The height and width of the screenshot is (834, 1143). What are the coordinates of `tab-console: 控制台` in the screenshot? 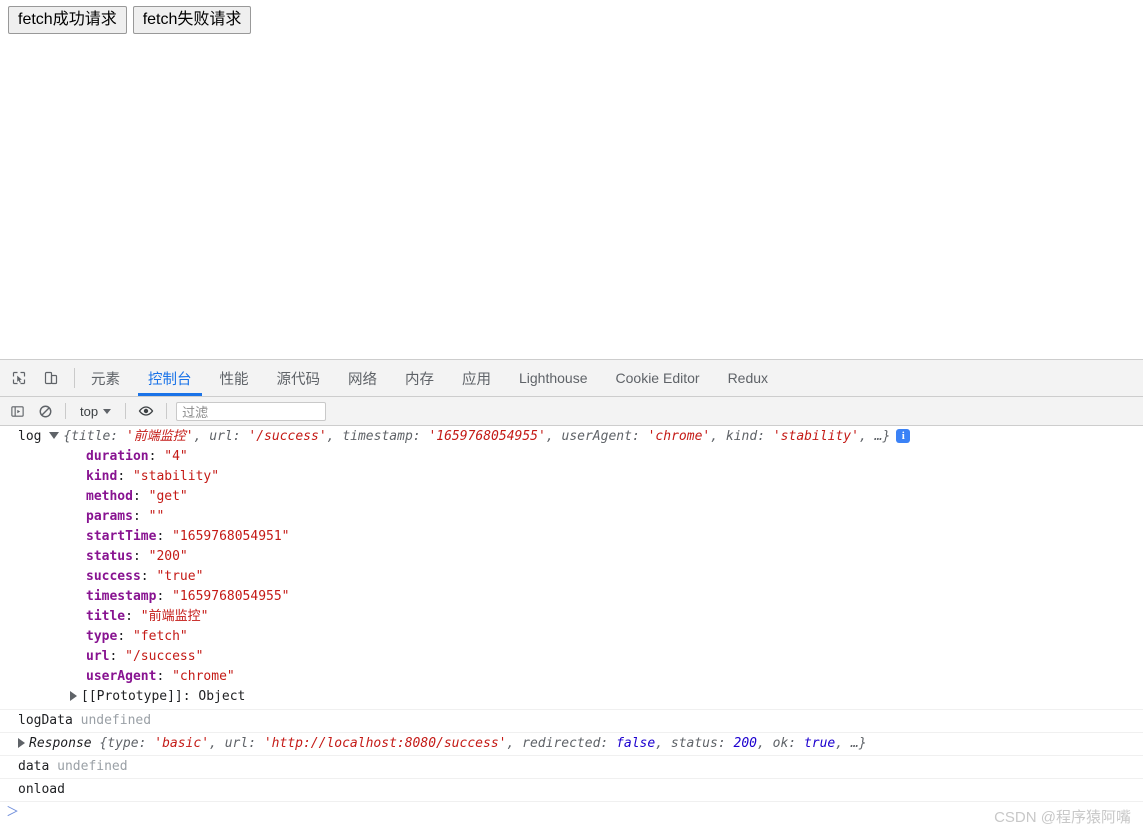 It's located at (170, 378).